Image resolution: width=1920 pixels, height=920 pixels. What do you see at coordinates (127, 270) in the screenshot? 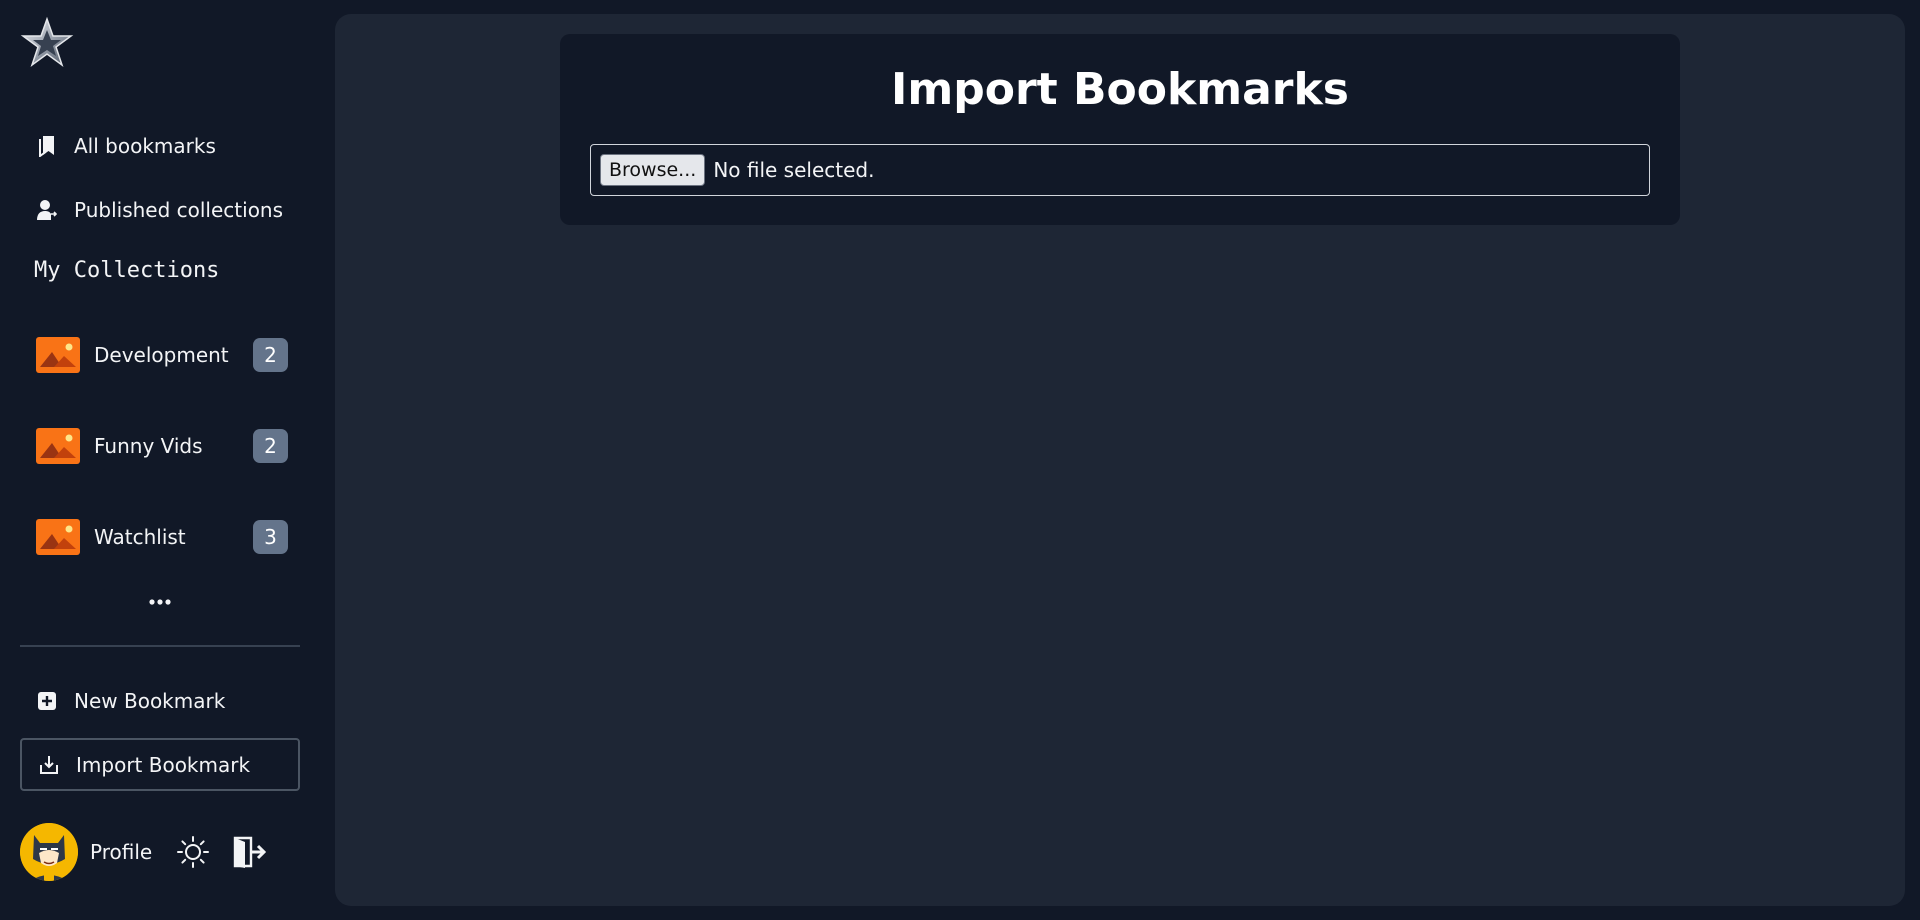
I see `my-collections-heading: My Collections` at bounding box center [127, 270].